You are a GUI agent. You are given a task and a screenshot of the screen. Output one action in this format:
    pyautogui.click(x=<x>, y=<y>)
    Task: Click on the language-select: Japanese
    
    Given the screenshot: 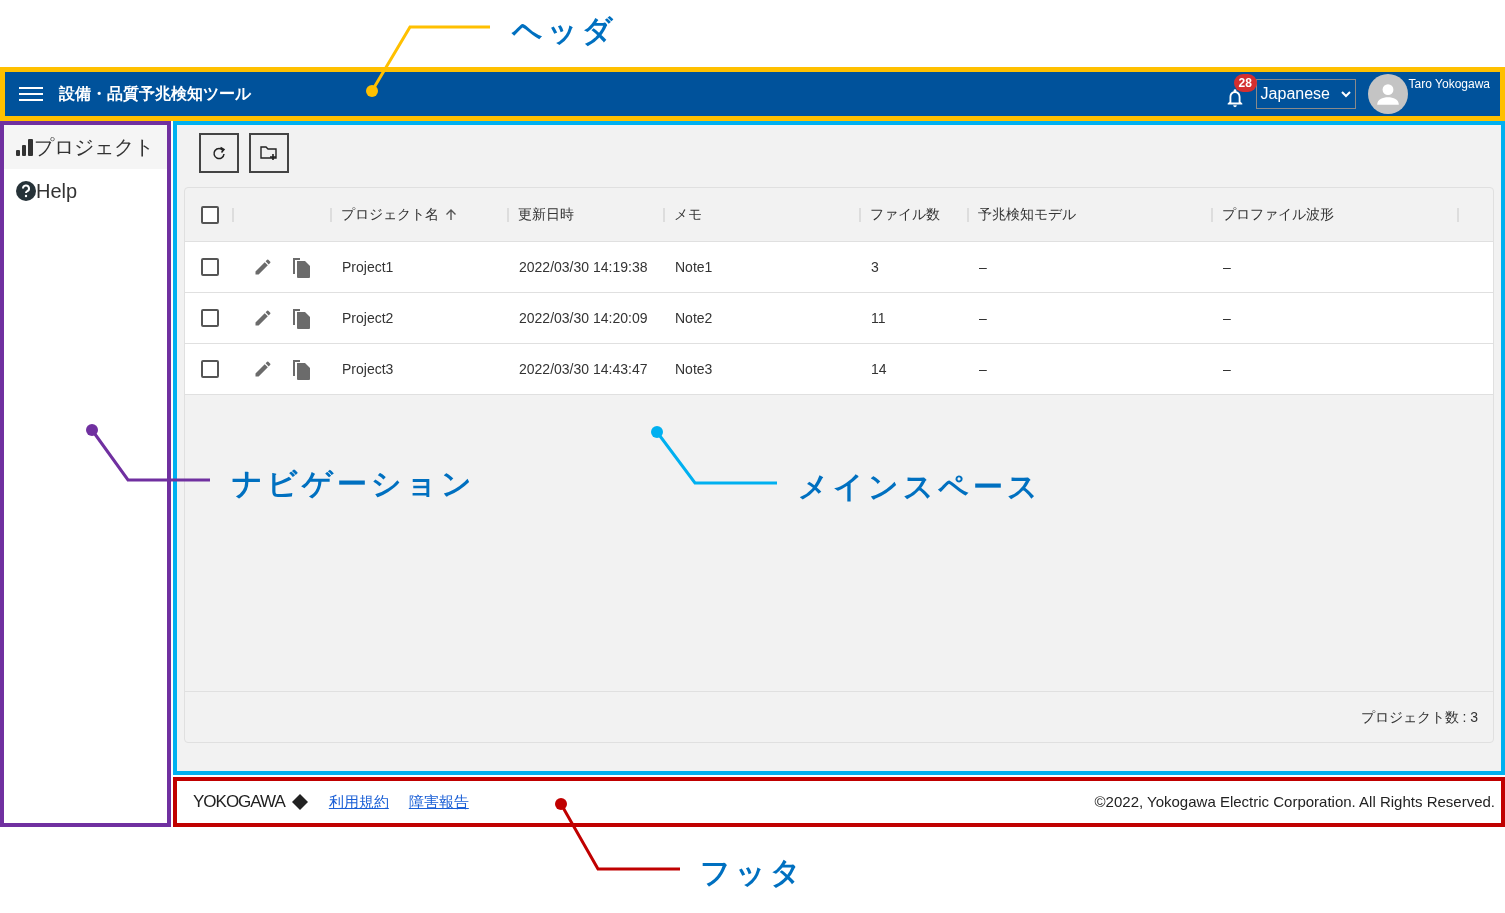 What is the action you would take?
    pyautogui.click(x=1305, y=94)
    